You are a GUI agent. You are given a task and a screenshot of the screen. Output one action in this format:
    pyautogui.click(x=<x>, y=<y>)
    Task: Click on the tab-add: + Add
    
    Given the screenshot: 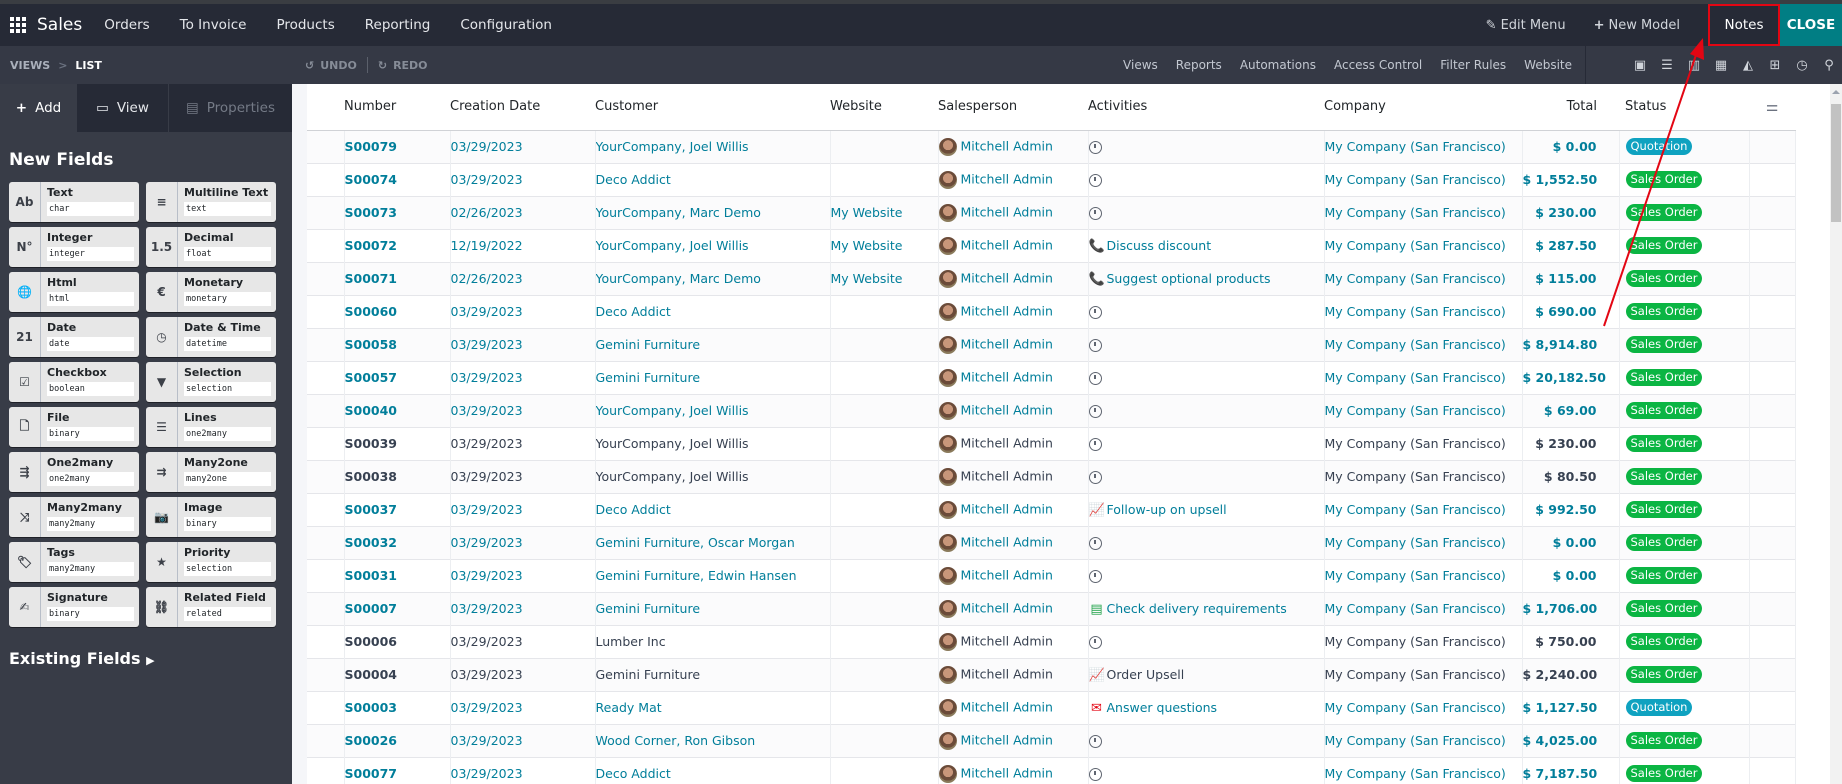 What is the action you would take?
    pyautogui.click(x=38, y=108)
    